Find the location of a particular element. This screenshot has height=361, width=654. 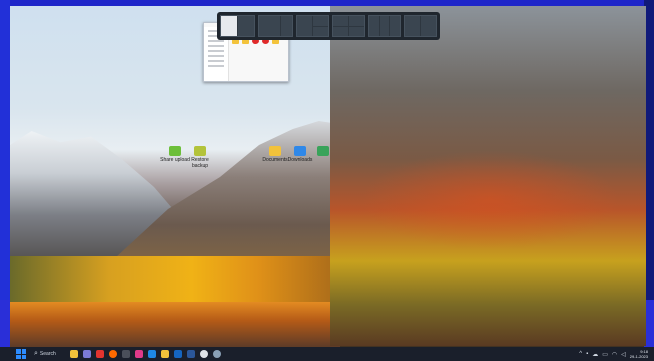

settings-icon is located at coordinates (217, 354).